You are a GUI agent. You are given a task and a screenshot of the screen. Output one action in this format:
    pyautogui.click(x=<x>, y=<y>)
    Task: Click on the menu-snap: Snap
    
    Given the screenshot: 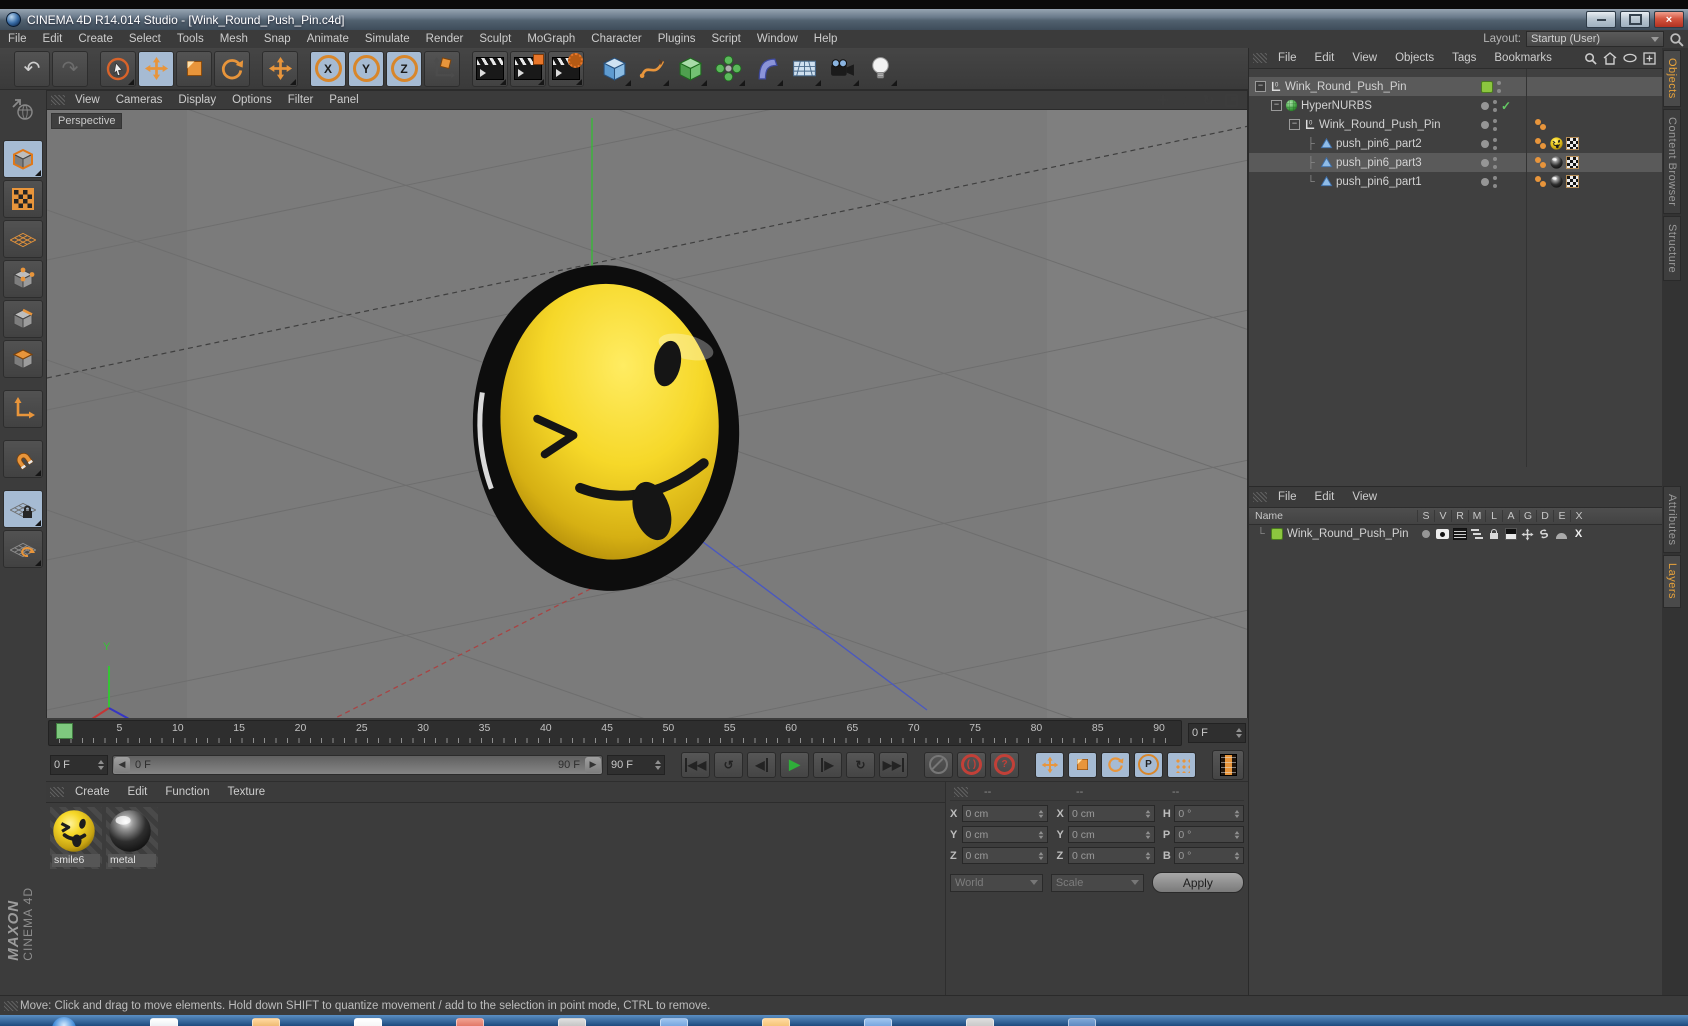 What is the action you would take?
    pyautogui.click(x=277, y=39)
    